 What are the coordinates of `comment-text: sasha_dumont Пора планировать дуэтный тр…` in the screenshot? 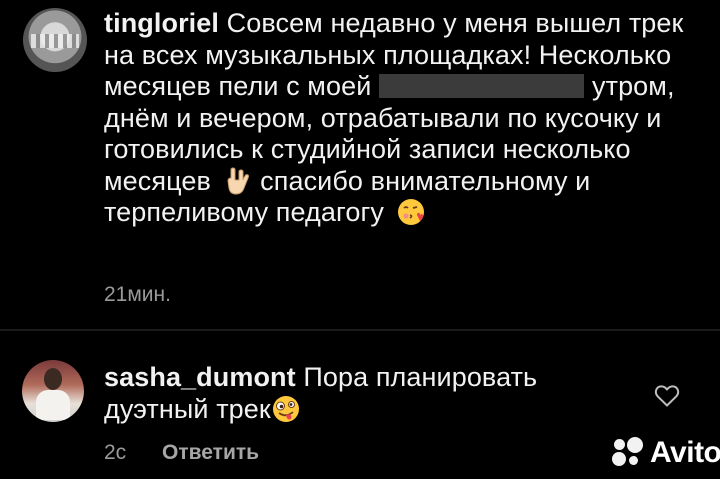 It's located at (374, 393).